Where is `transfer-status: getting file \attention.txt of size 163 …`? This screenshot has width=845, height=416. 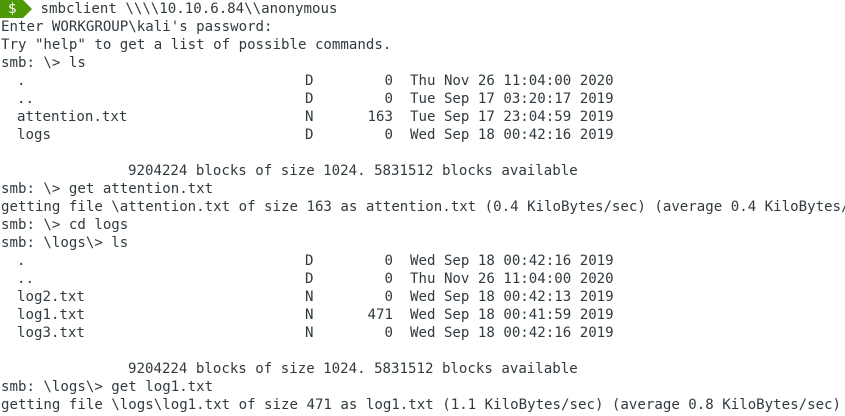 transfer-status: getting file \attention.txt of size 163 … is located at coordinates (423, 207).